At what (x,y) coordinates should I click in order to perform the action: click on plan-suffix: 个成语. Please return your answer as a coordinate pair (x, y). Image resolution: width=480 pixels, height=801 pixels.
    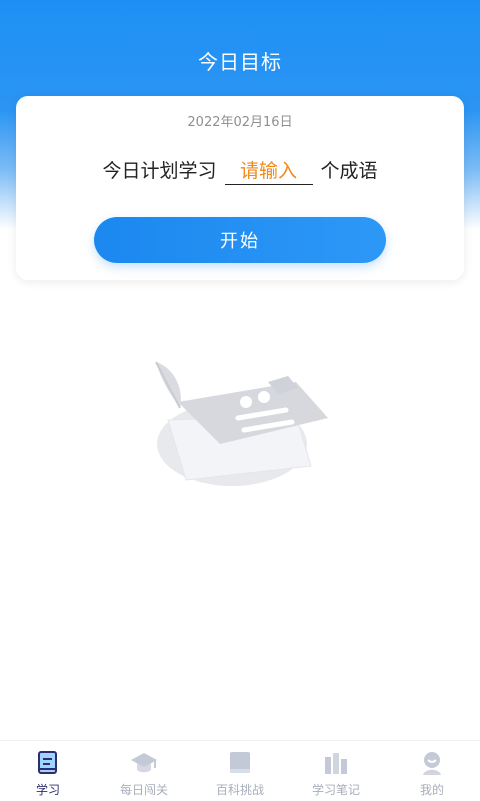
    Looking at the image, I should click on (349, 171).